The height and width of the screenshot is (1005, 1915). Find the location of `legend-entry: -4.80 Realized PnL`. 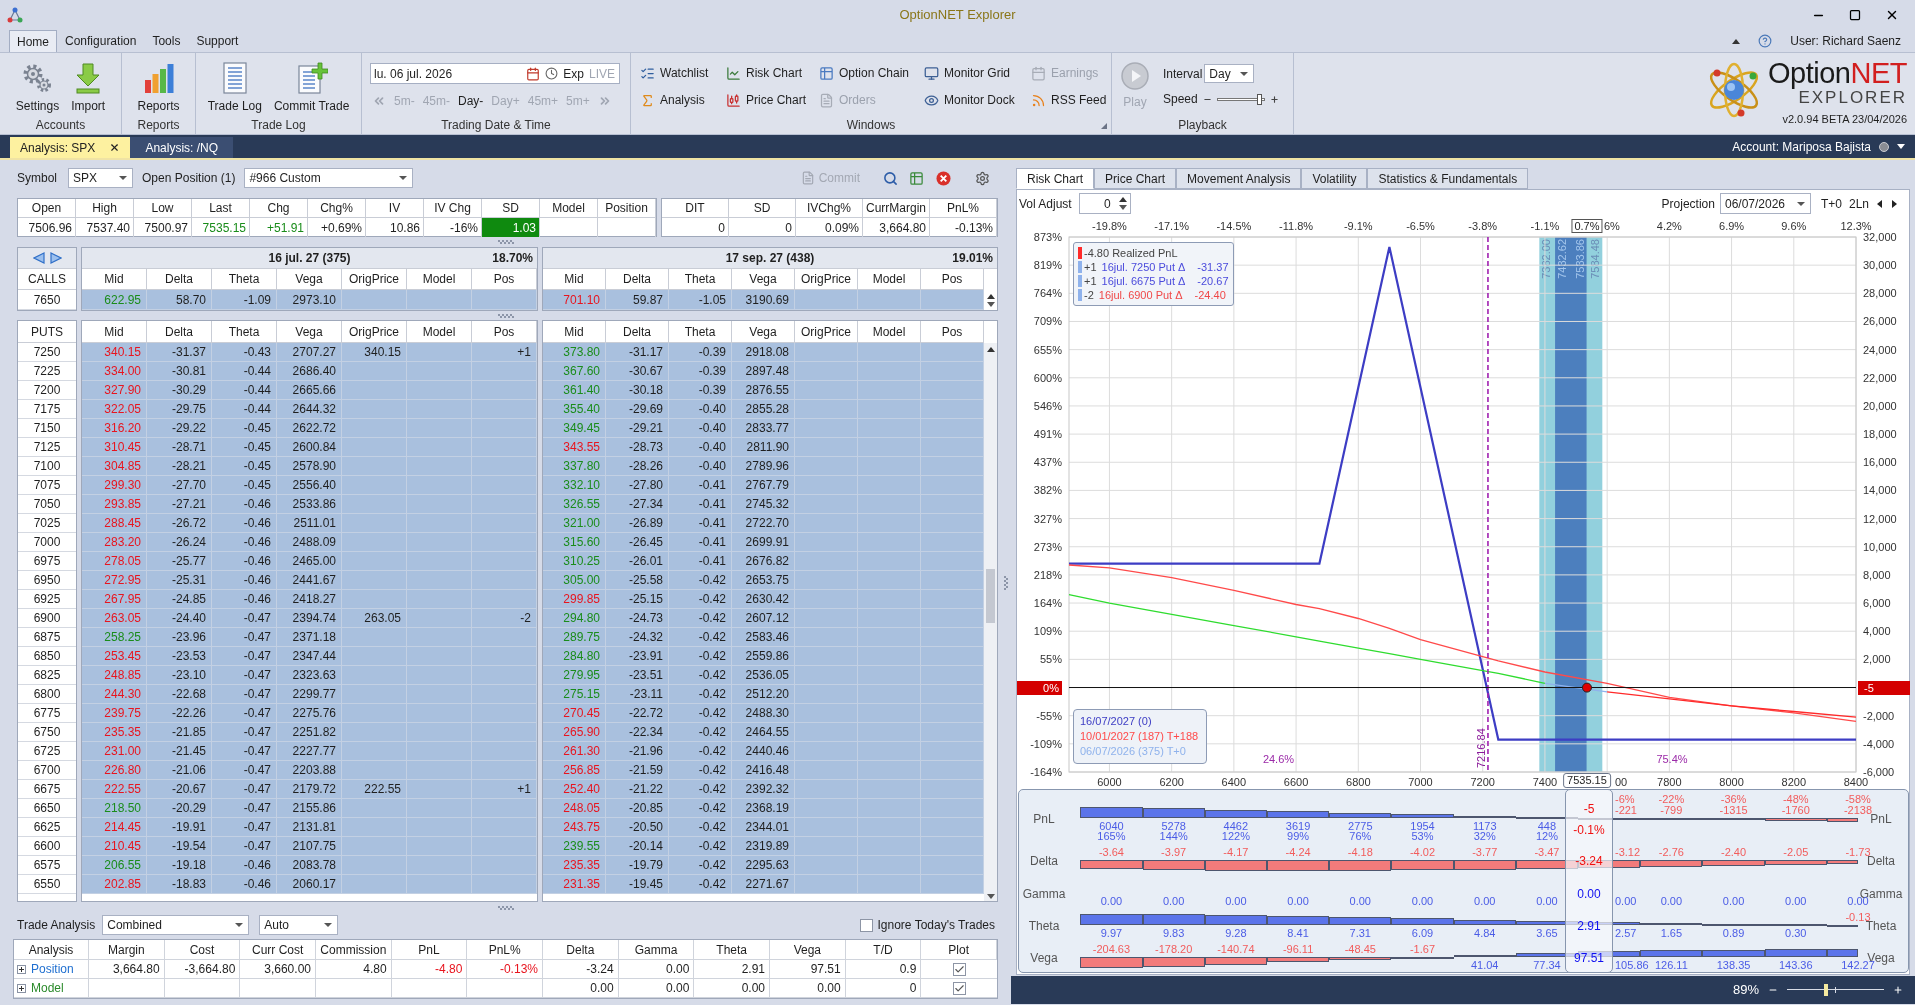

legend-entry: -4.80 Realized PnL is located at coordinates (1131, 253).